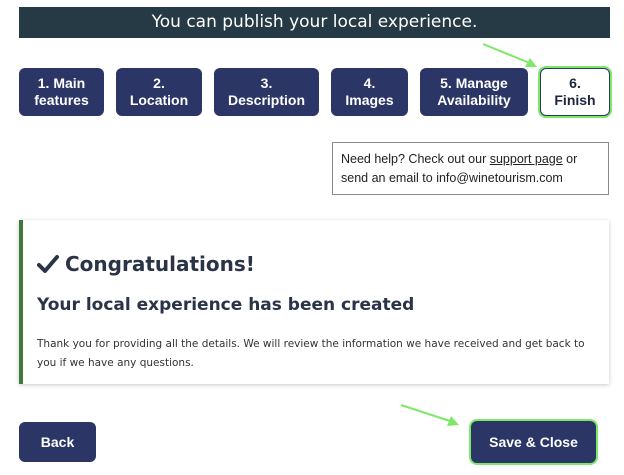  Describe the element at coordinates (474, 83) in the screenshot. I see `step-label-line1: 5. Manage` at that location.